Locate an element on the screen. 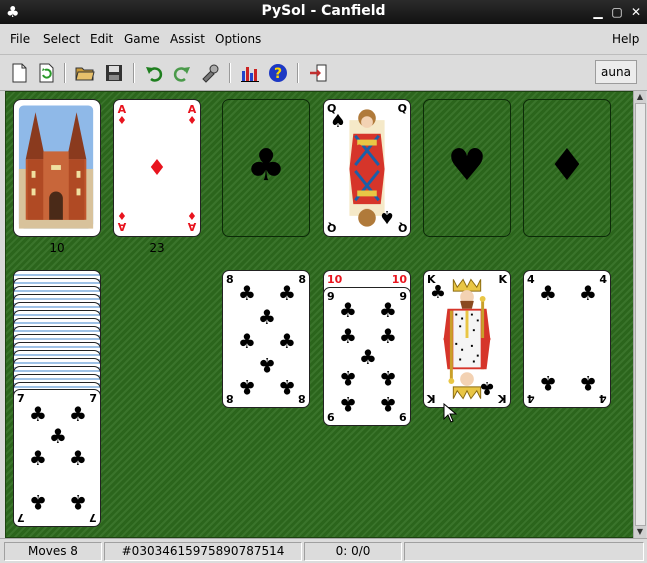 Image resolution: width=647 pixels, height=563 pixels. tableau-eight-of-clubs: 8 8 ♣ ♣ ♣ ♣ ♣ ♣ ♣ ♣ 8 8 is located at coordinates (266, 339).